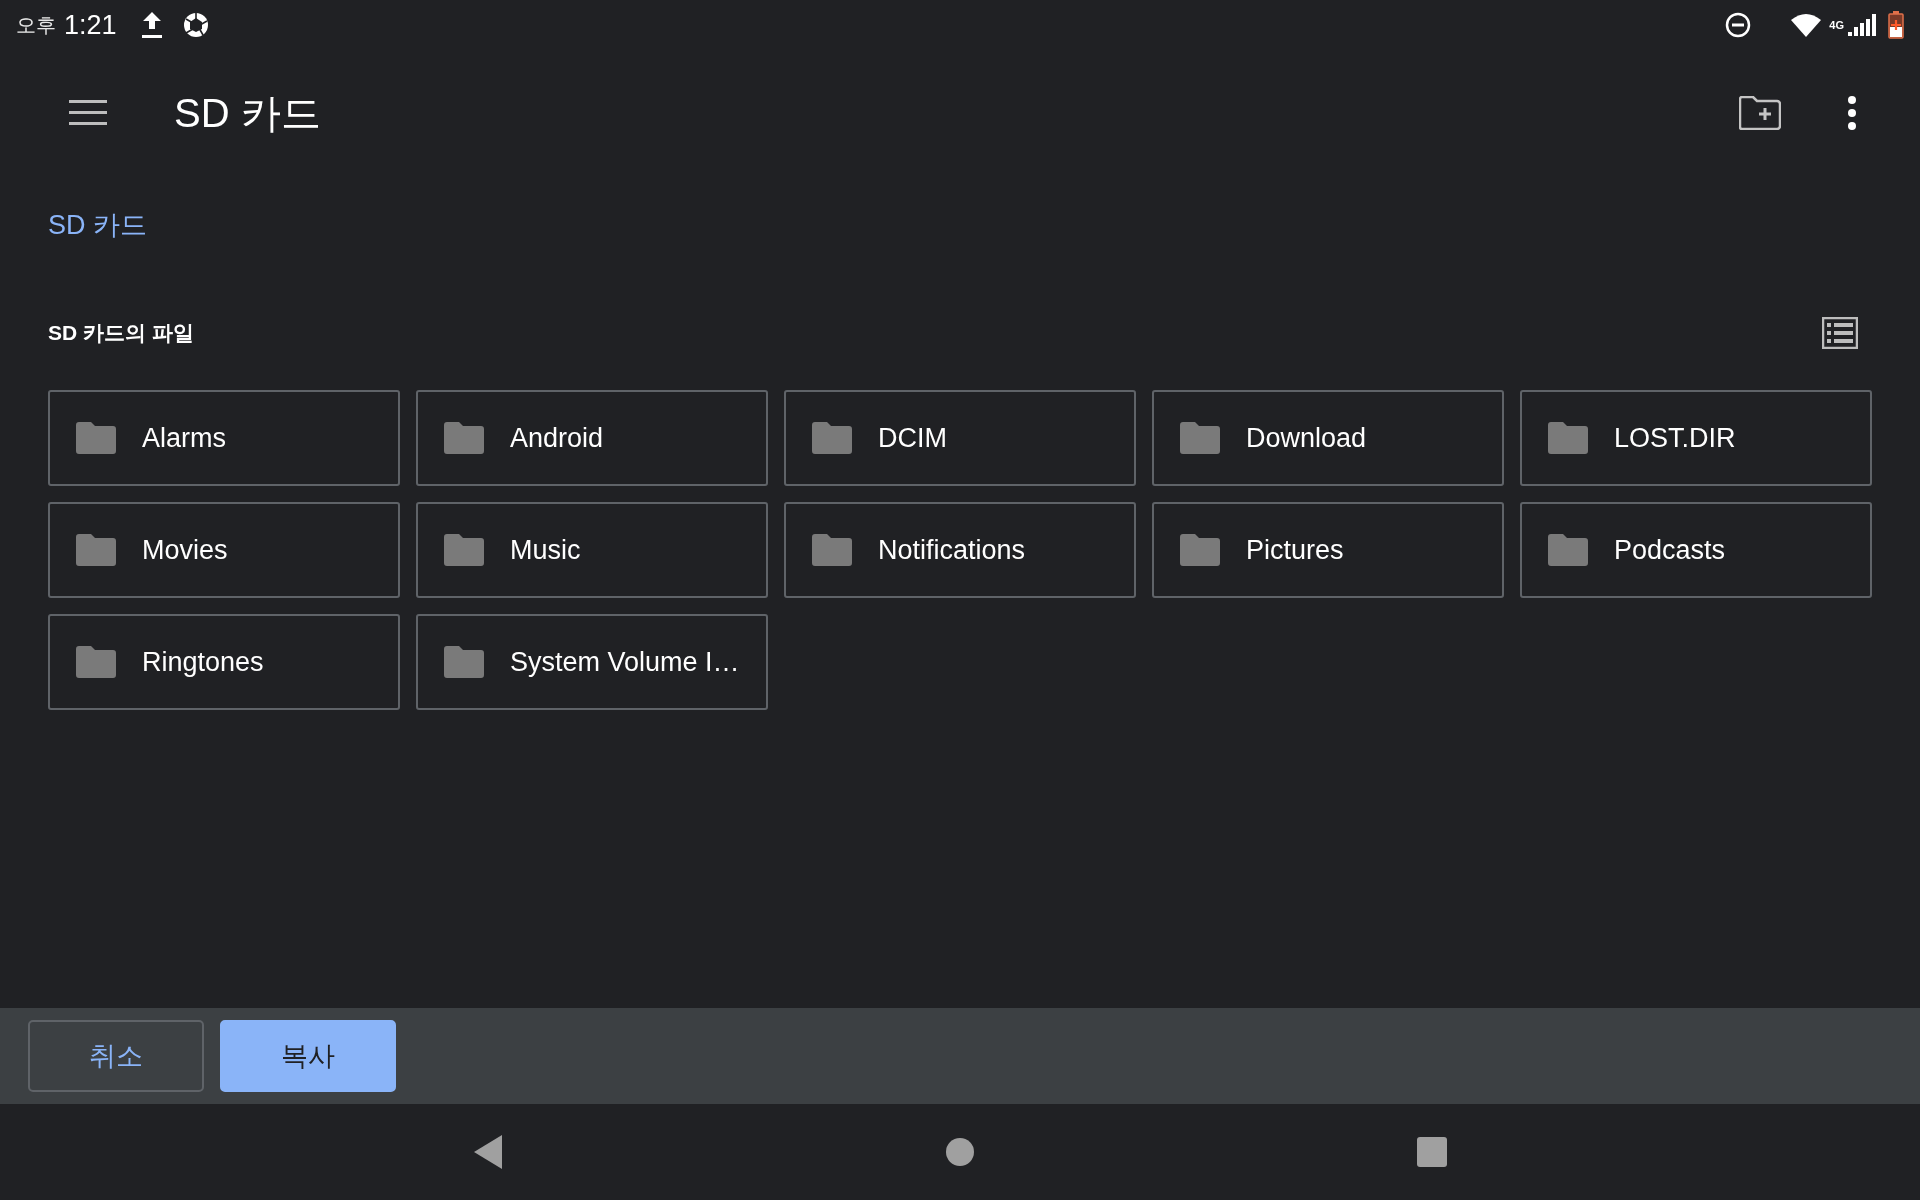  What do you see at coordinates (1852, 112) in the screenshot?
I see `more-options-icon` at bounding box center [1852, 112].